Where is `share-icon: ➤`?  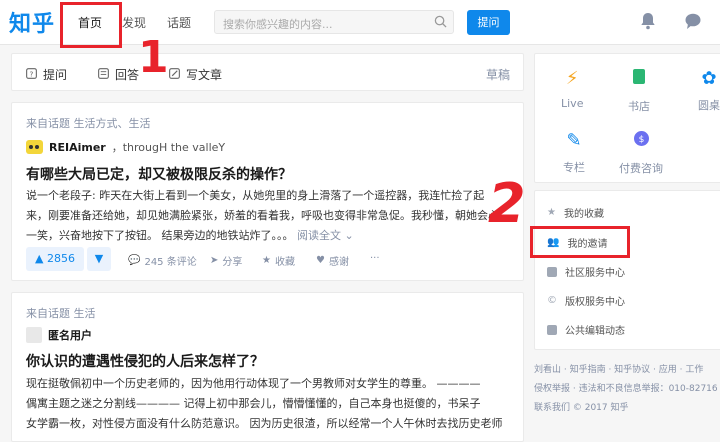 share-icon: ➤ is located at coordinates (214, 260).